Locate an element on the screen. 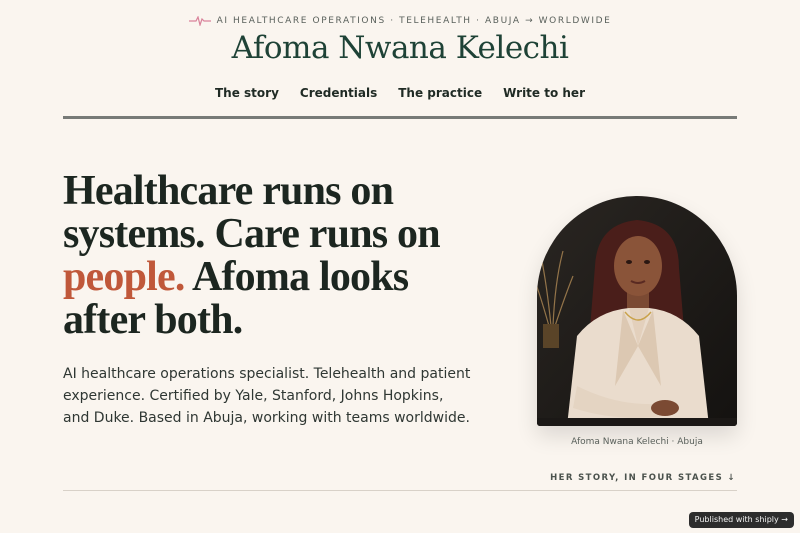  header-divider is located at coordinates (400, 117).